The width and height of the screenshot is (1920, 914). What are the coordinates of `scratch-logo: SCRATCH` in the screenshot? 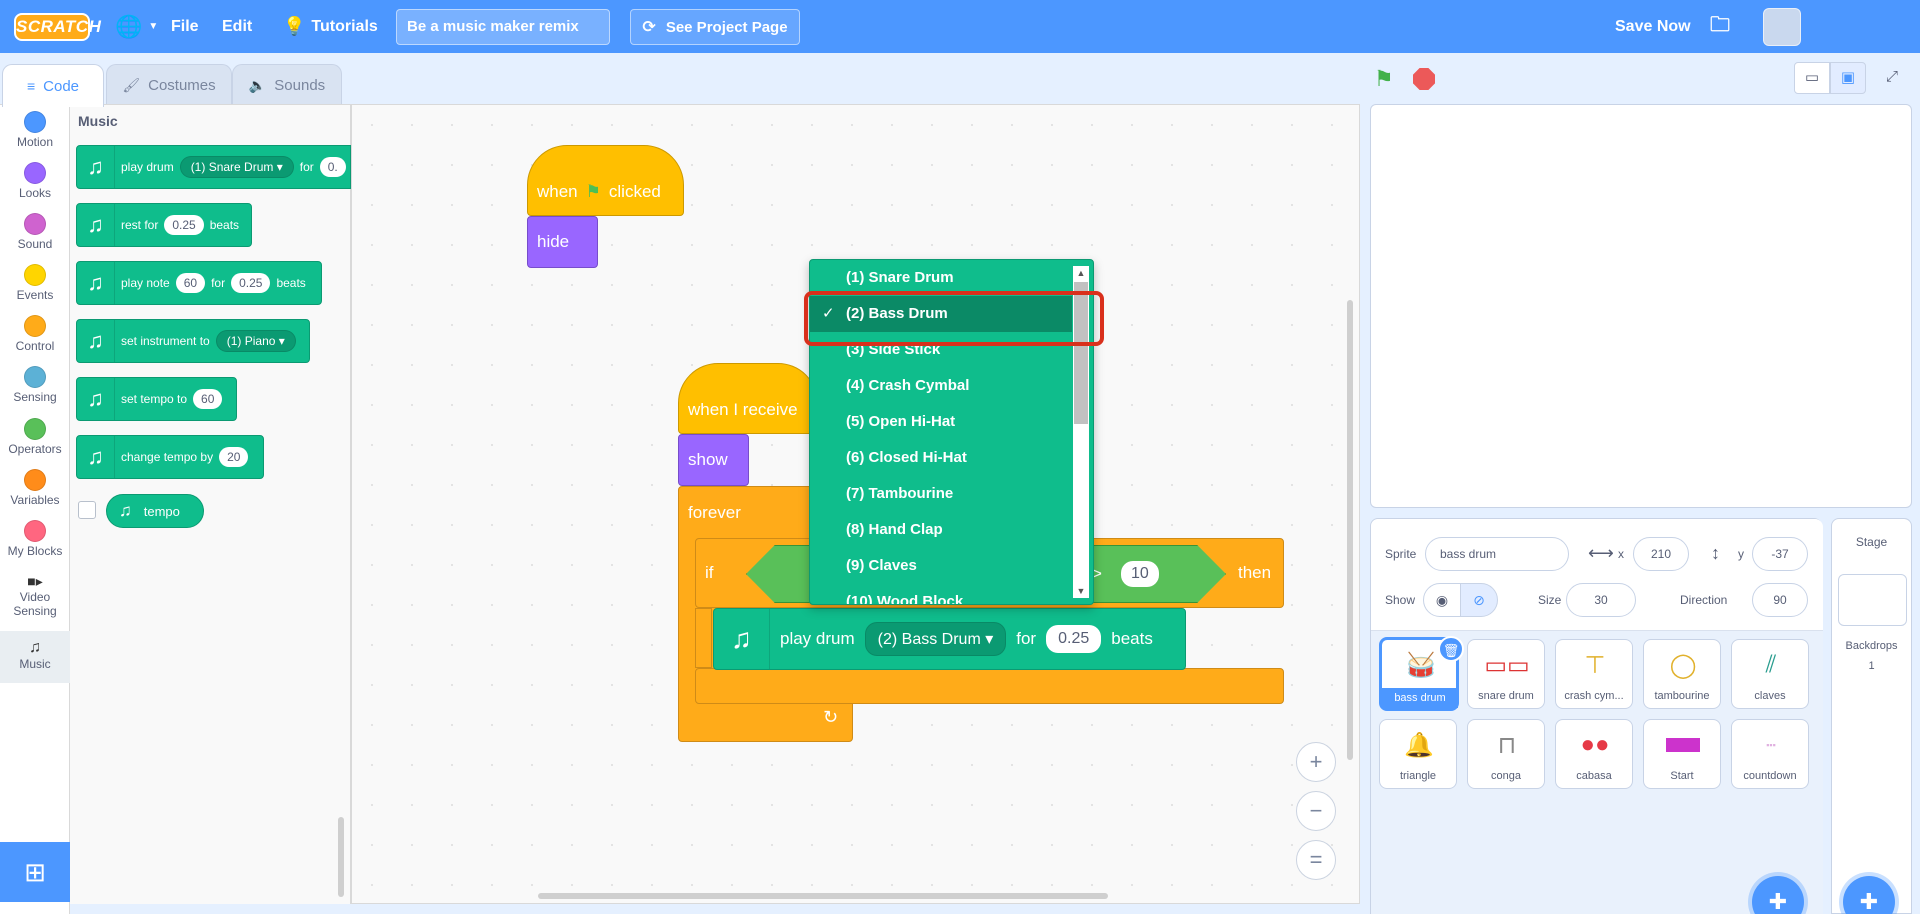 It's located at (57, 27).